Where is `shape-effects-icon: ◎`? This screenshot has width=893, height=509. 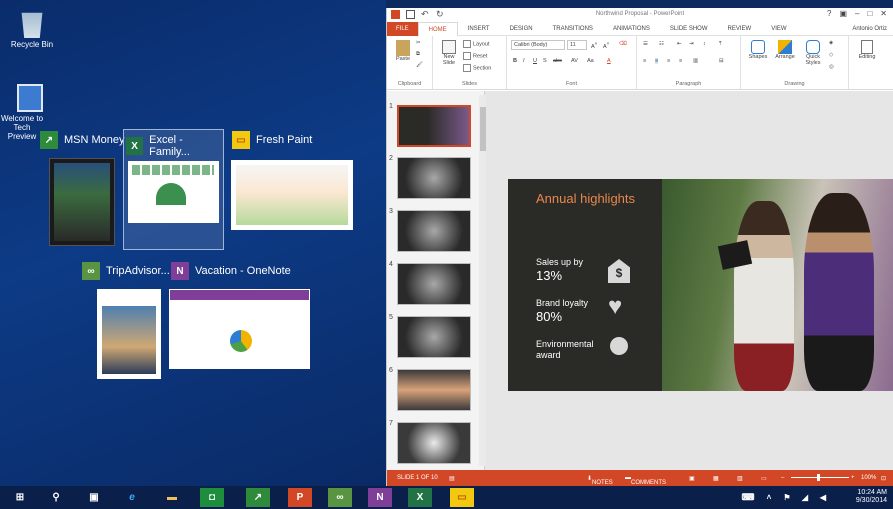 shape-effects-icon: ◎ is located at coordinates (831, 67).